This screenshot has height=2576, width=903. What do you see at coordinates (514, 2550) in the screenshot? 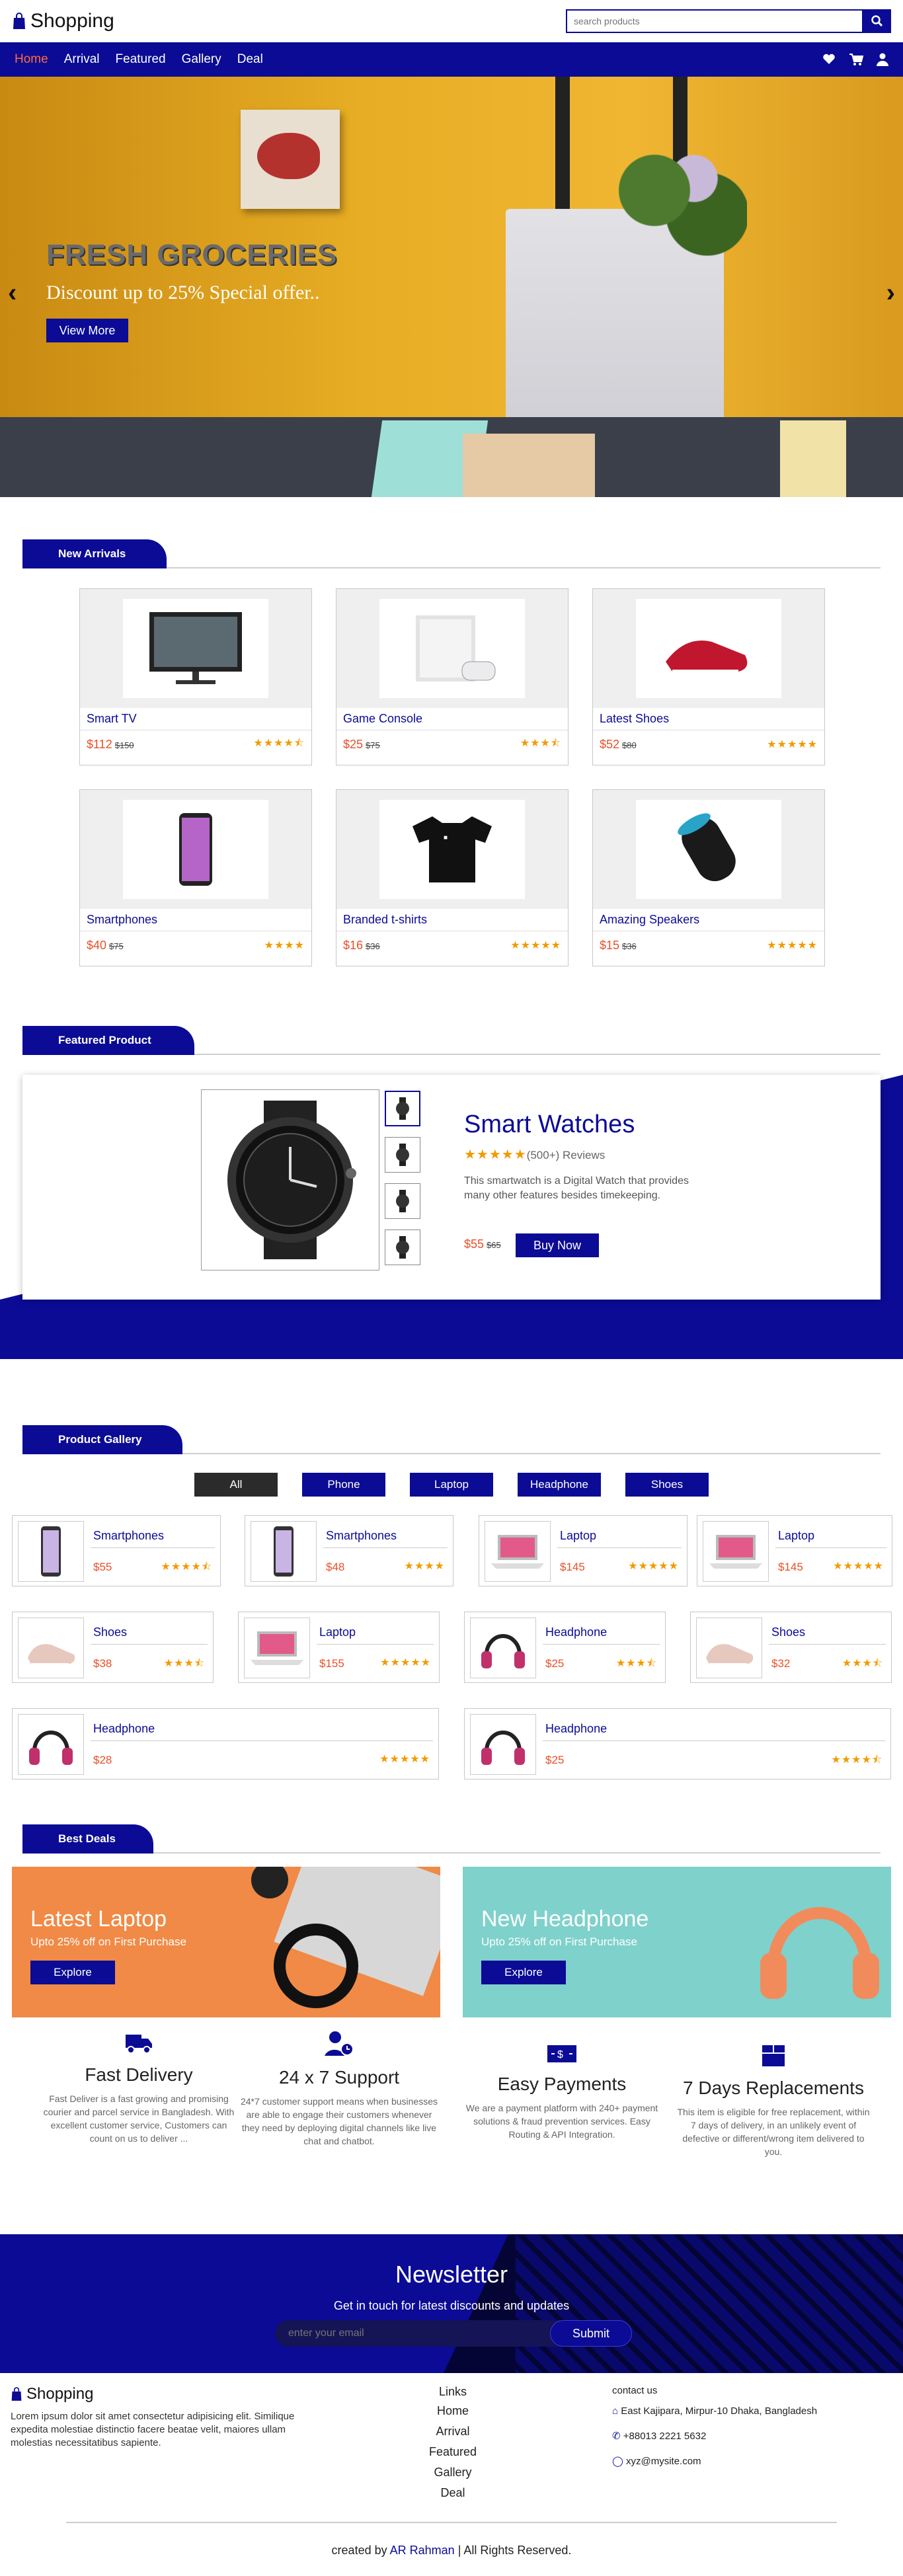
I see `credit-suffix: | All Rights Reserved.` at bounding box center [514, 2550].